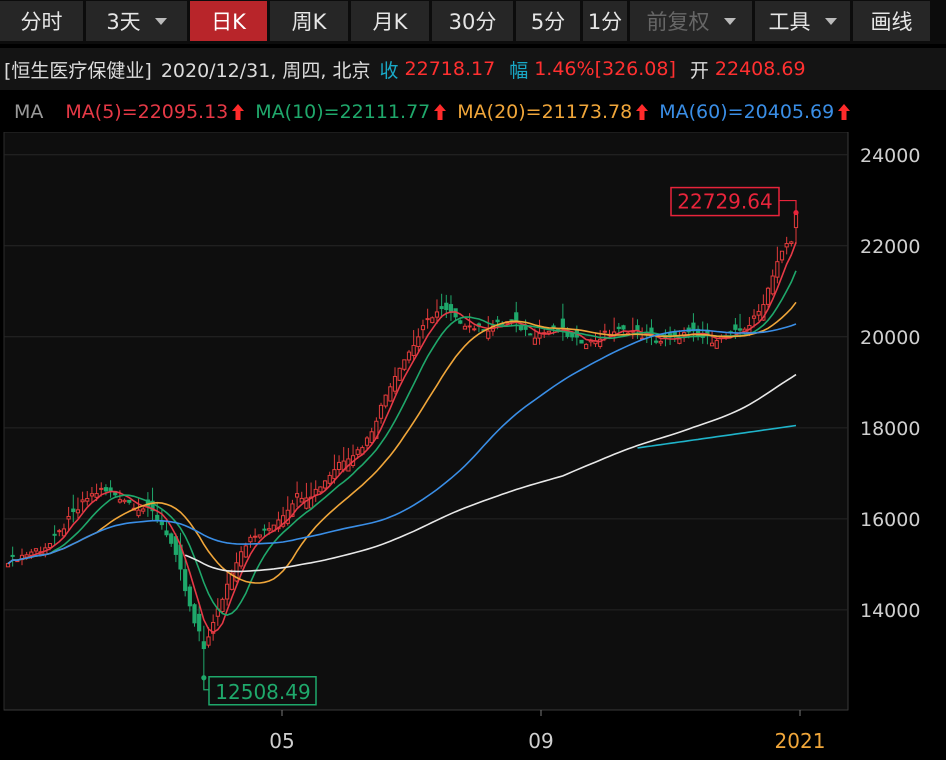 The image size is (946, 760). What do you see at coordinates (29, 112) in the screenshot?
I see `ma-label: MA` at bounding box center [29, 112].